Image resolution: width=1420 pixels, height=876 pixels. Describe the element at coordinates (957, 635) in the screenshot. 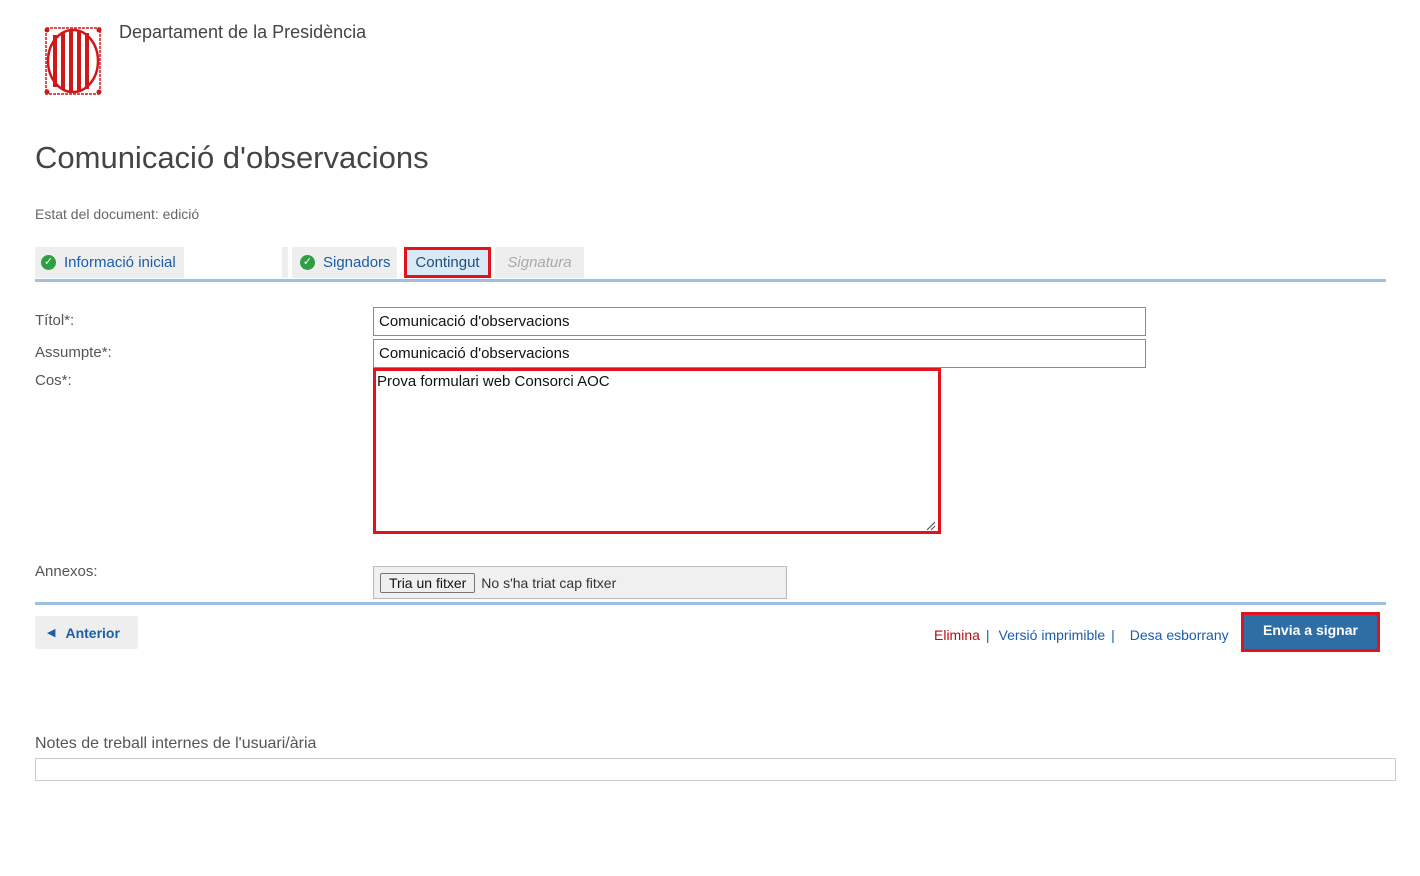

I see `delete-link: Elimina` at that location.